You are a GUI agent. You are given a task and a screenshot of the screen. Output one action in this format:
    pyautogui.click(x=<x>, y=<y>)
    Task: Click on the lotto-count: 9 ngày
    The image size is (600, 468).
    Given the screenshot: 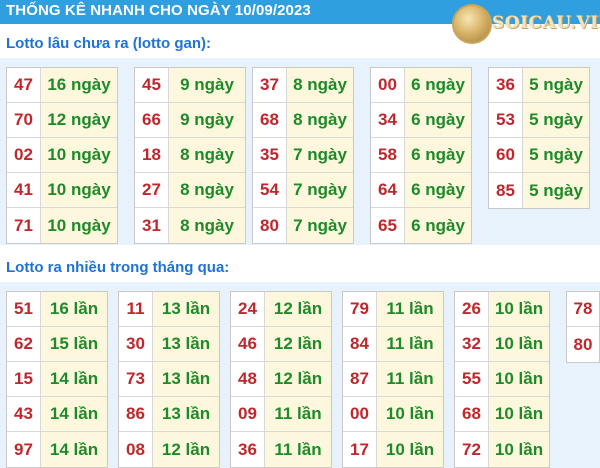 What is the action you would take?
    pyautogui.click(x=207, y=120)
    